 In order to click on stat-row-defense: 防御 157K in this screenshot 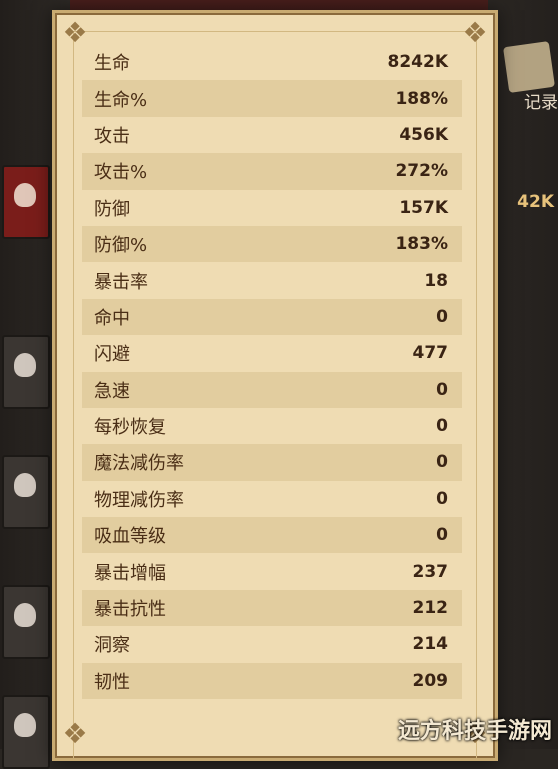, I will do `click(272, 207)`.